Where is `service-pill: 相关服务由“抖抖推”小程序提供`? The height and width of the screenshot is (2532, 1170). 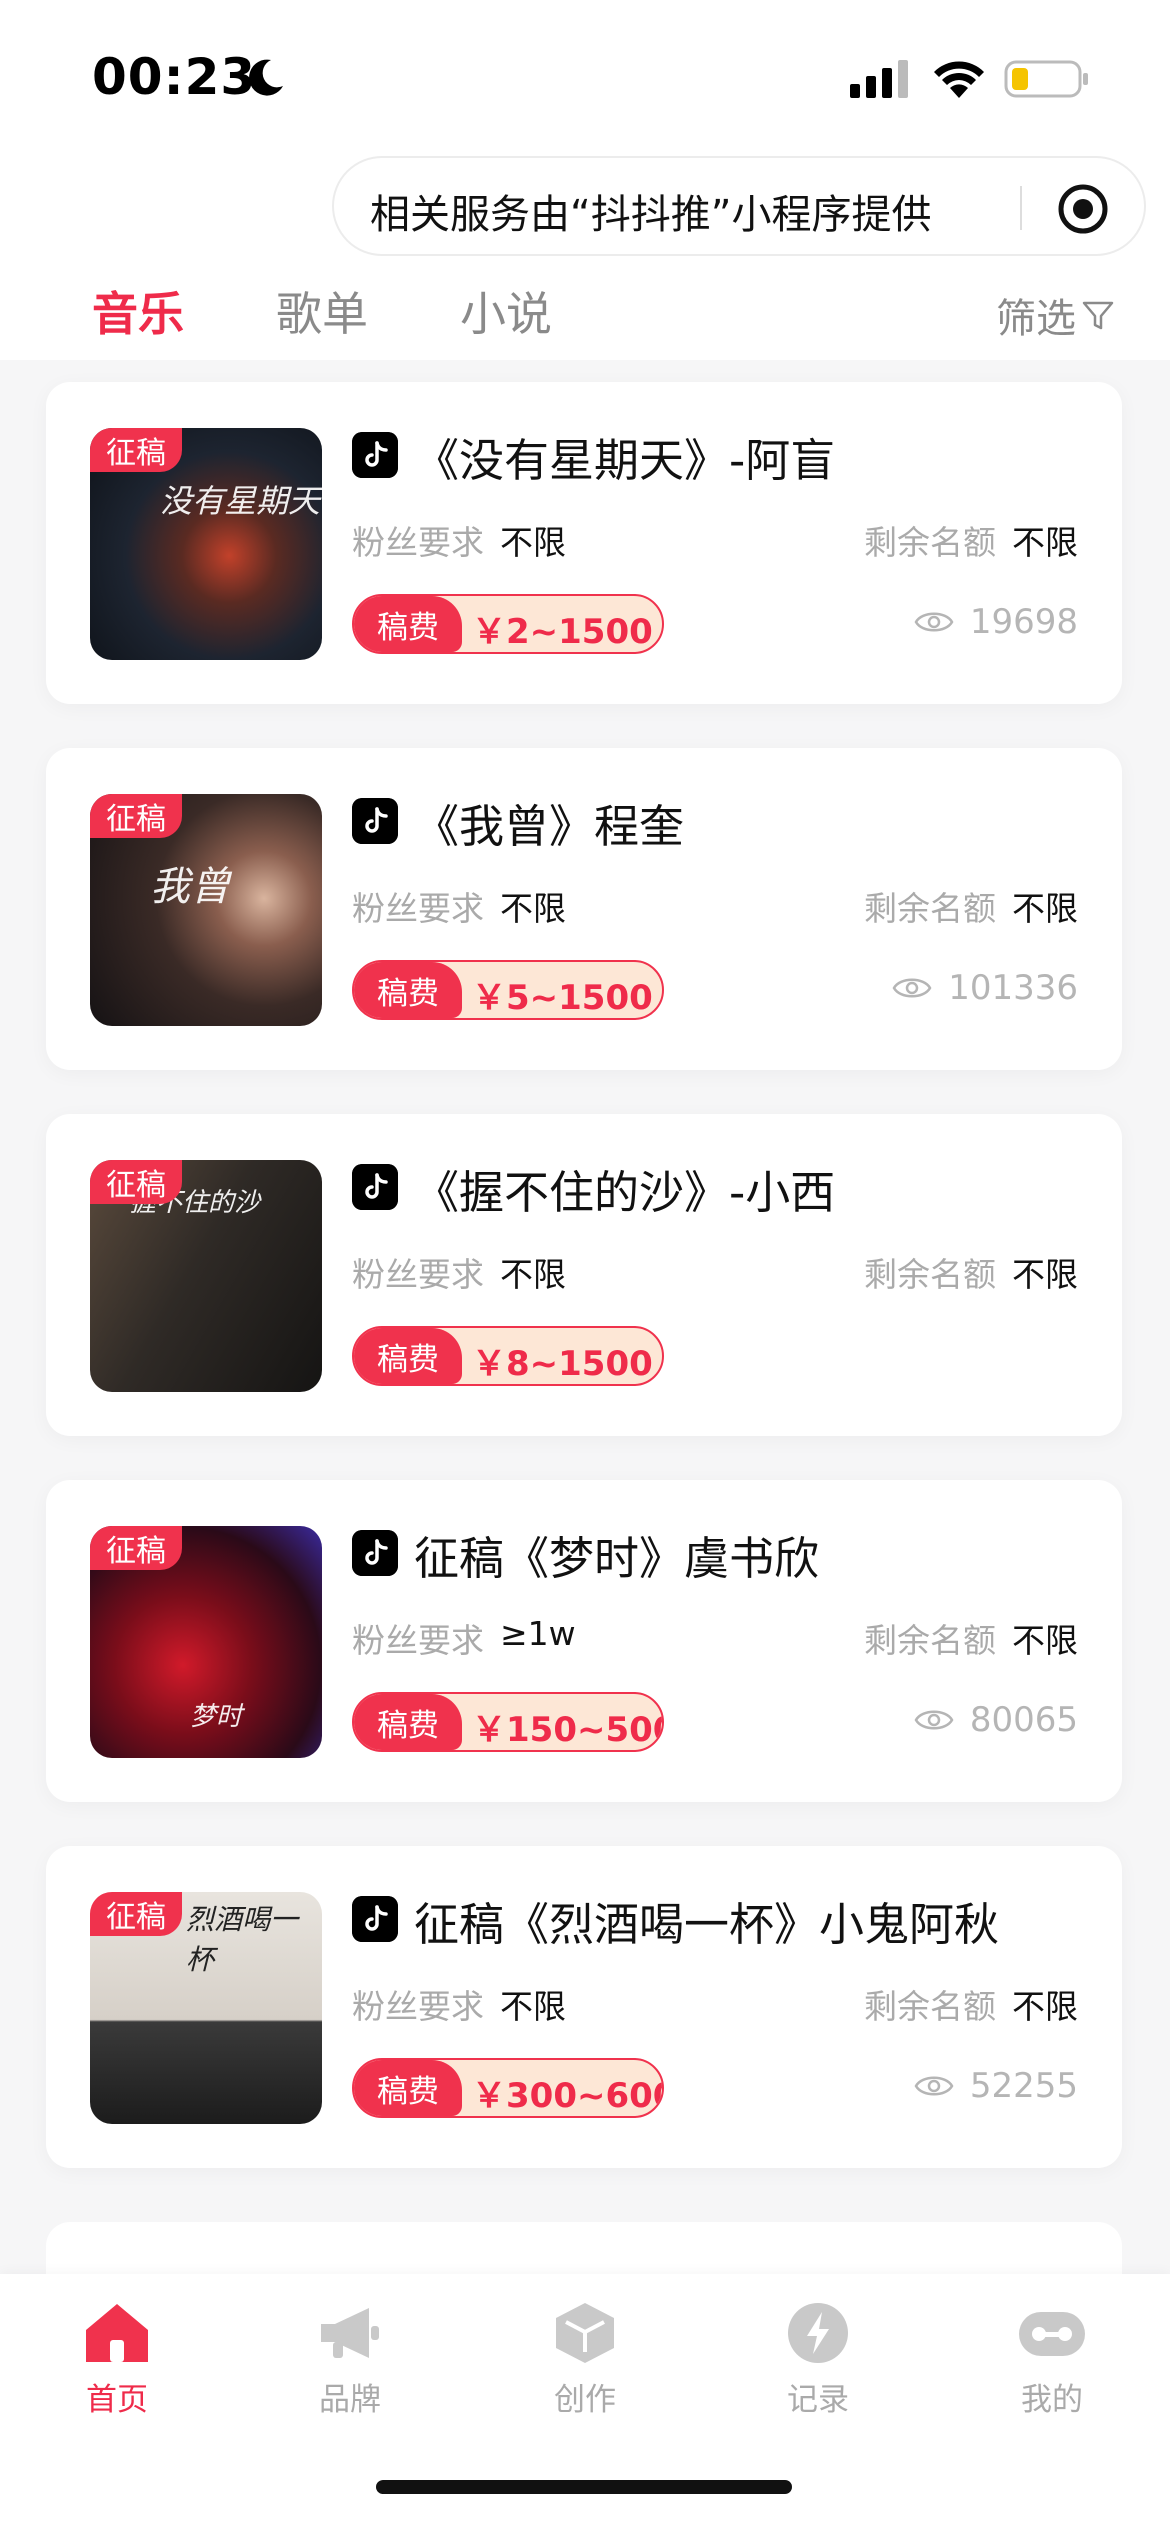 service-pill: 相关服务由“抖抖推”小程序提供 is located at coordinates (739, 206).